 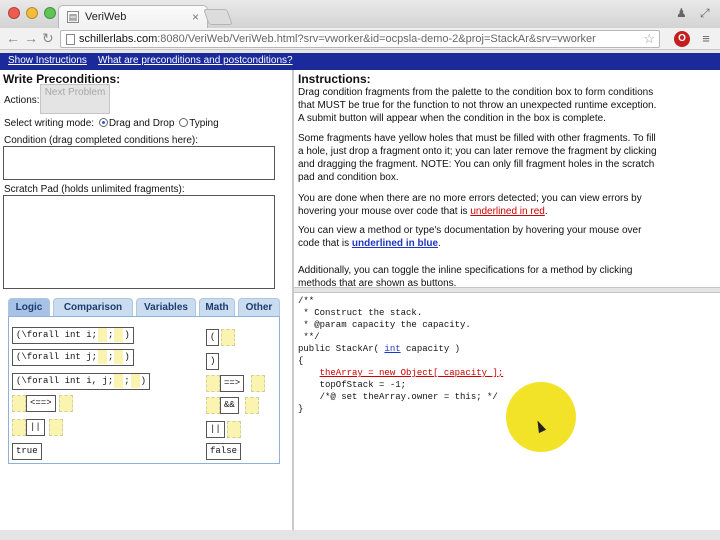 What do you see at coordinates (73, 357) in the screenshot?
I see `forall-j-fragment: (\forall int j;;)` at bounding box center [73, 357].